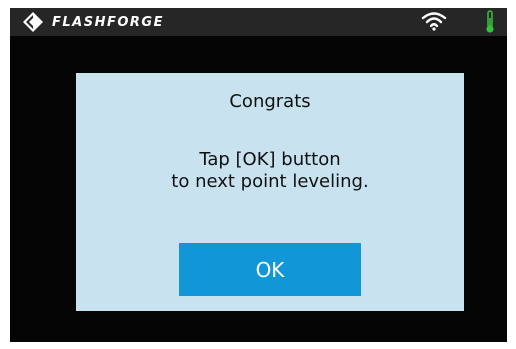  What do you see at coordinates (270, 159) in the screenshot?
I see `dialog-message-line-1: Tap [OK] button` at bounding box center [270, 159].